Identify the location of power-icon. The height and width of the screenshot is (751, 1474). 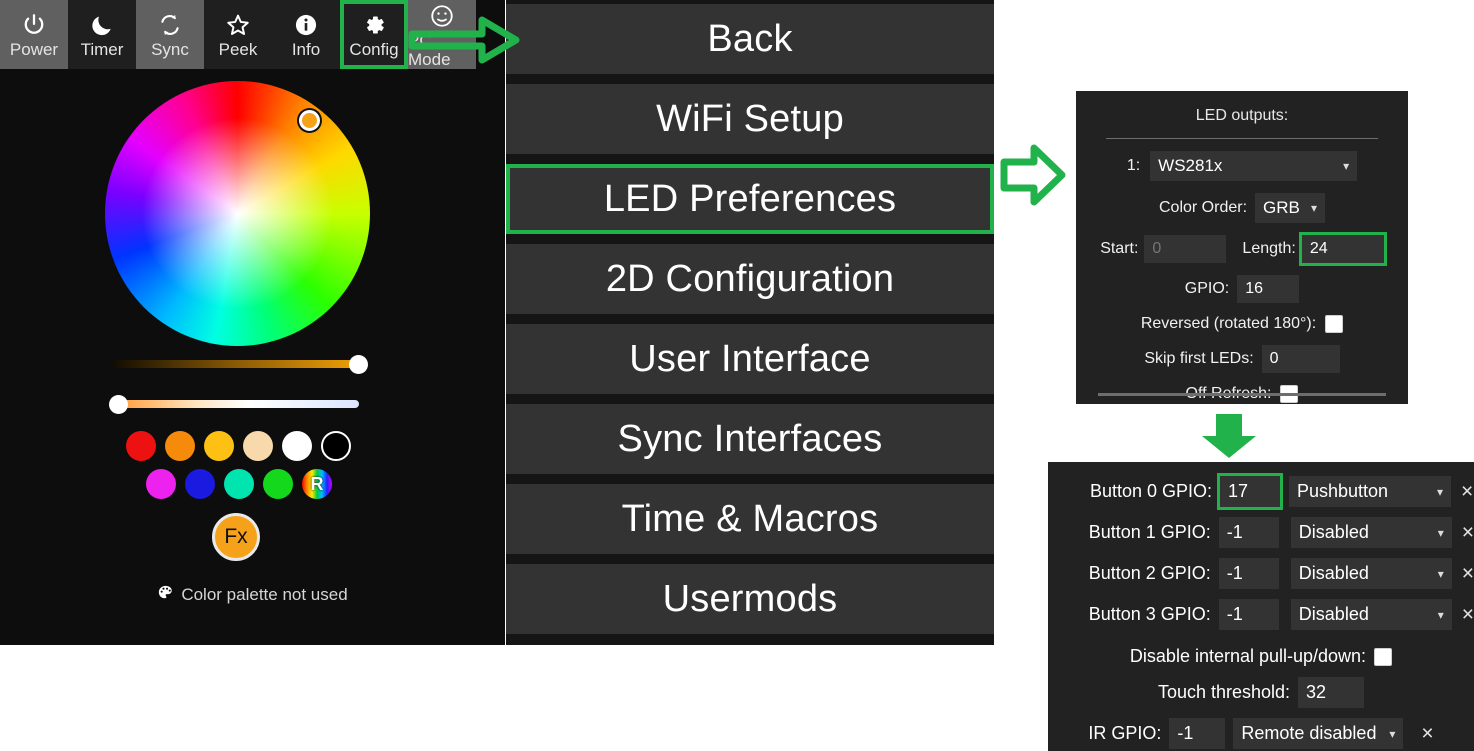
(34, 24).